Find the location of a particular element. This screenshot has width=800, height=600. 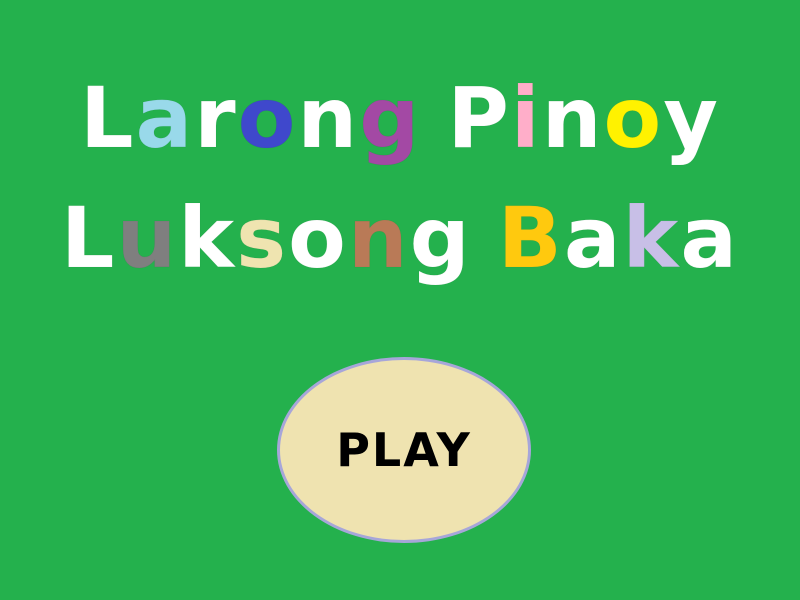

play-button-label: PLAY is located at coordinates (404, 450).